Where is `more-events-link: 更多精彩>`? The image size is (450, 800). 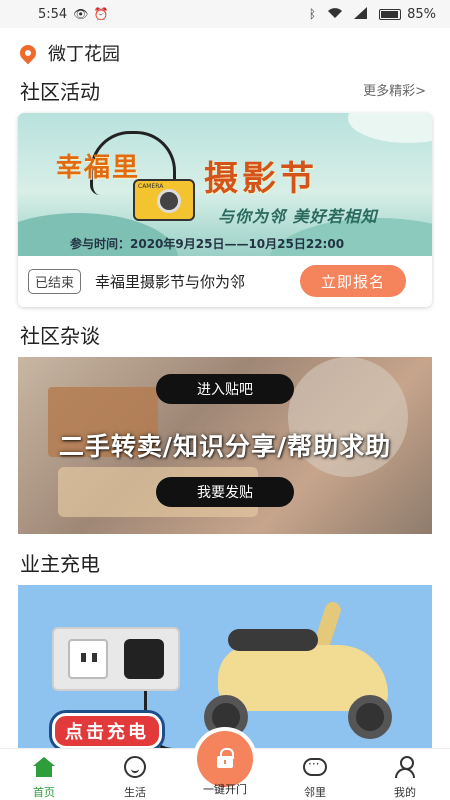
more-events-link: 更多精彩> is located at coordinates (394, 89).